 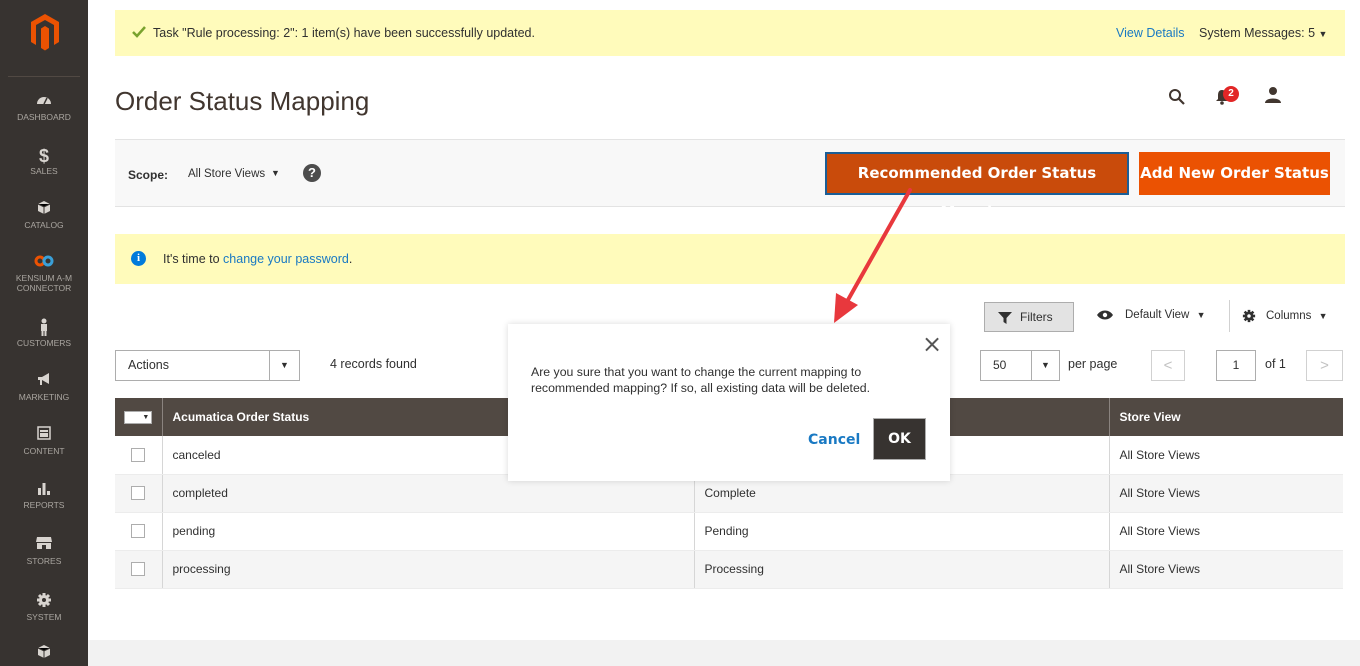 I want to click on megaphone-icon, so click(x=44, y=382).